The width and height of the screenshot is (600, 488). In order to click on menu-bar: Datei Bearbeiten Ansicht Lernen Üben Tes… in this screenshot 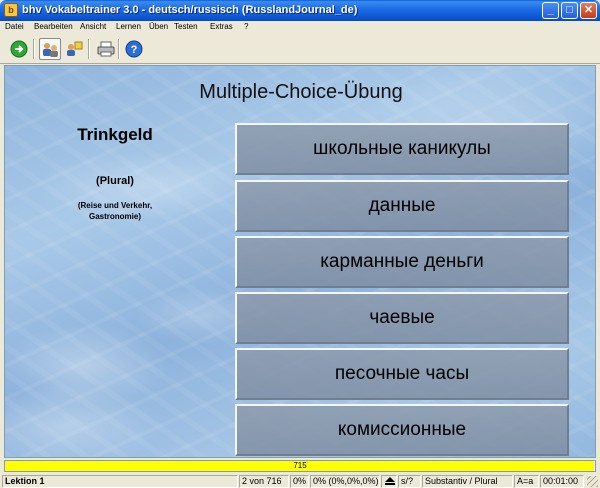, I will do `click(300, 28)`.